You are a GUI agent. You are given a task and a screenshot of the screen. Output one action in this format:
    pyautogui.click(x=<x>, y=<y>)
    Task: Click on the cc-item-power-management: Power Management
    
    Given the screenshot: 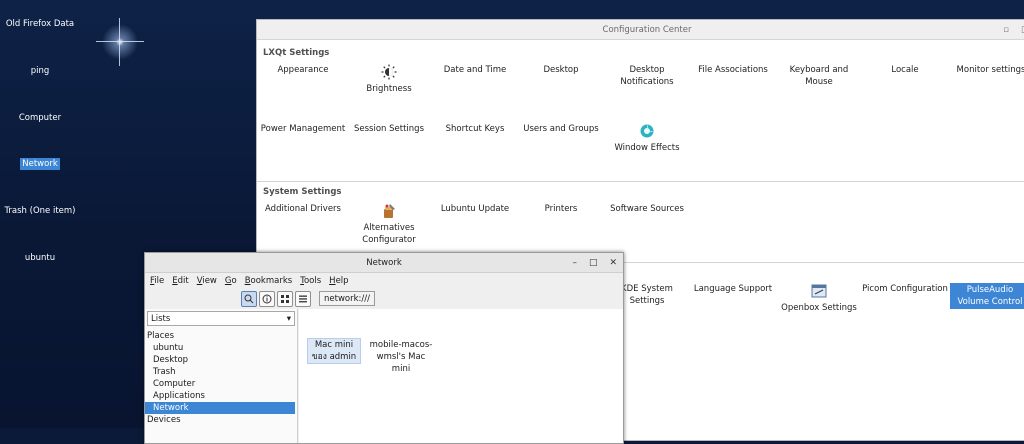 What is the action you would take?
    pyautogui.click(x=303, y=129)
    